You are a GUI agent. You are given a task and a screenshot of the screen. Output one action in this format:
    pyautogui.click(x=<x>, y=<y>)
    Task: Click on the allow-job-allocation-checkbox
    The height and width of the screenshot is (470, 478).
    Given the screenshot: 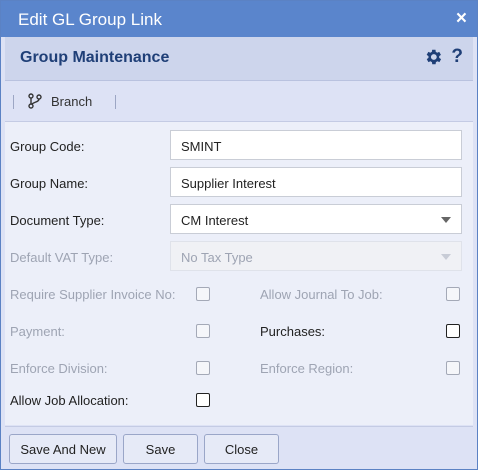 What is the action you would take?
    pyautogui.click(x=203, y=400)
    